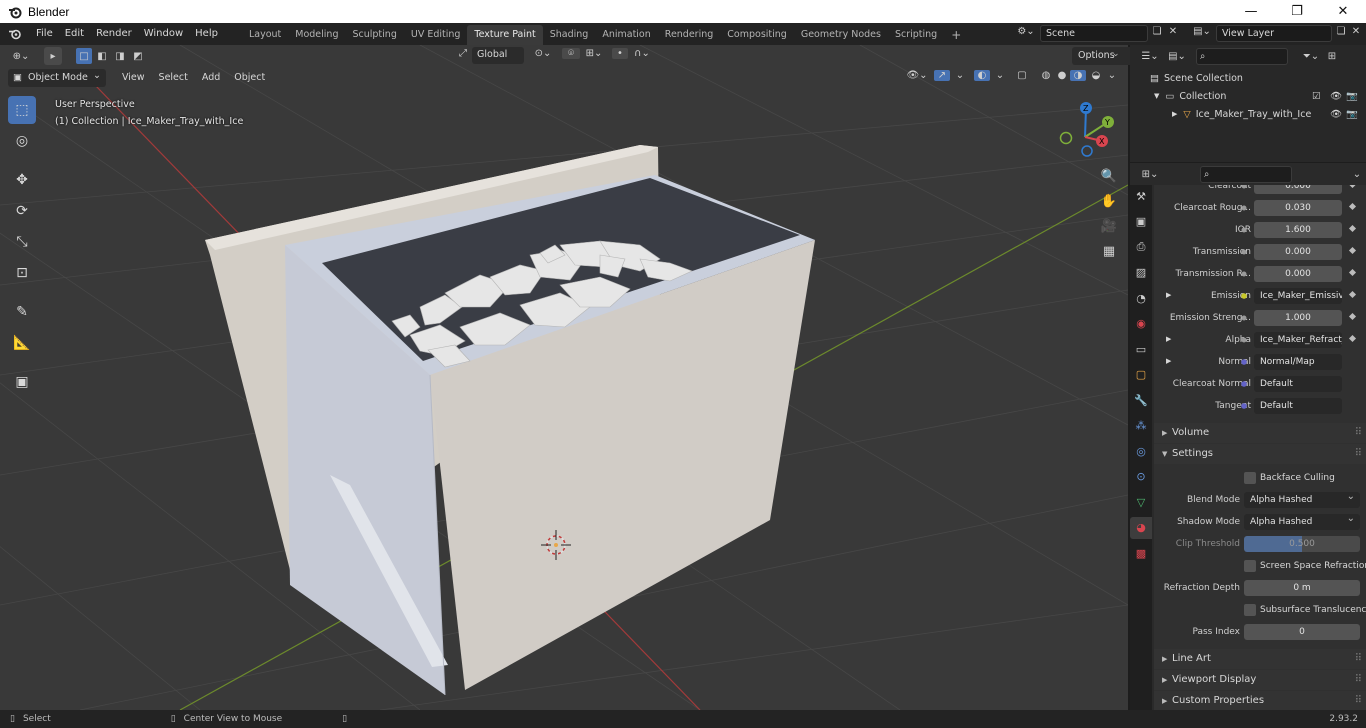 This screenshot has width=1366, height=728. I want to click on render-tab-icon: ▣, so click(1141, 222).